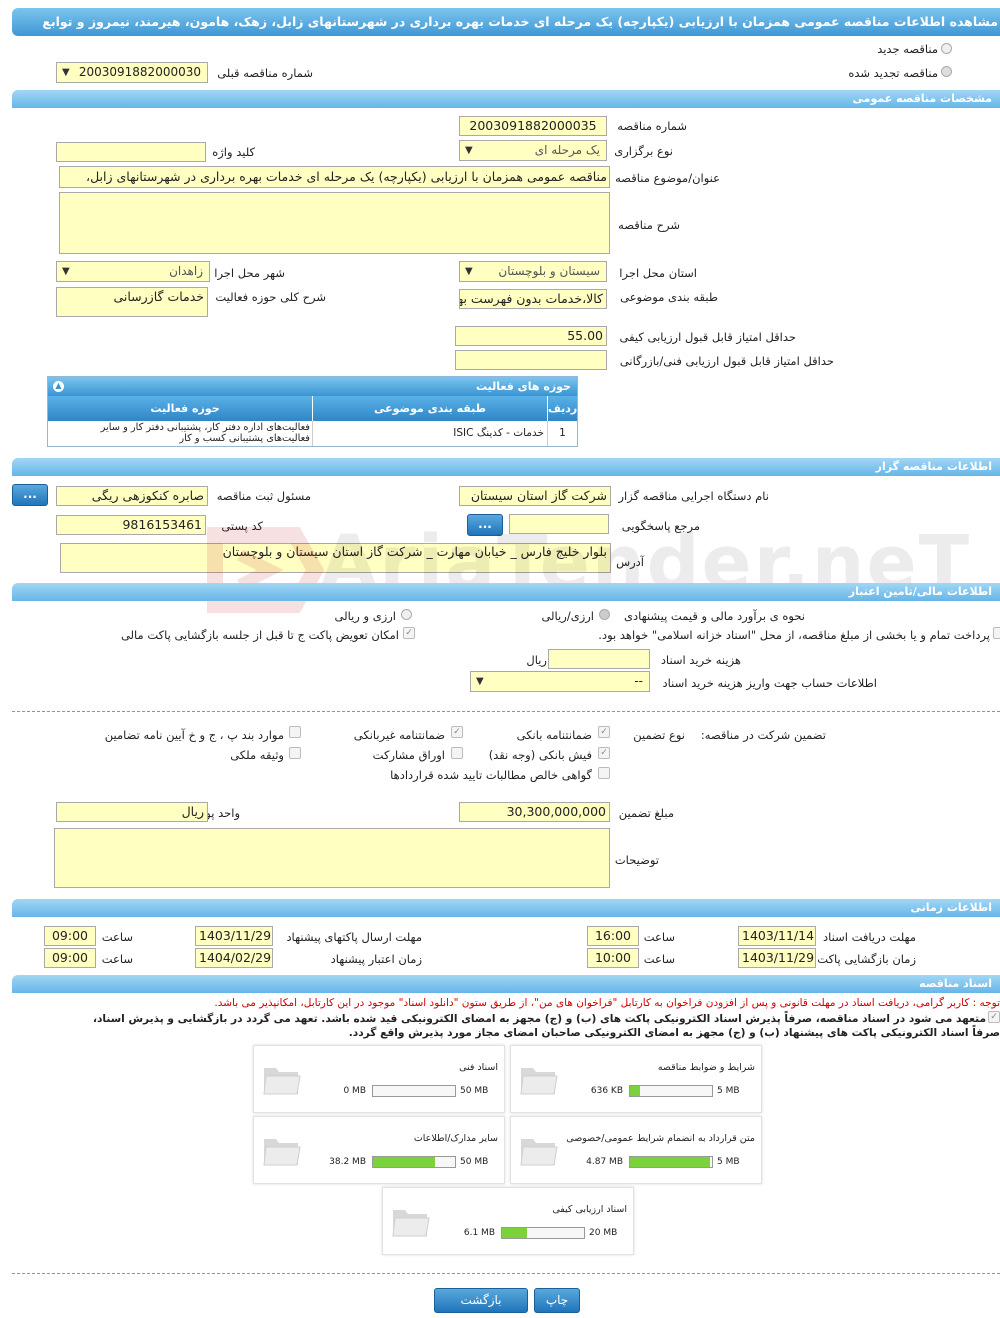 Image resolution: width=1000 pixels, height=1318 pixels. What do you see at coordinates (132, 72) in the screenshot?
I see `prev-number-select: 2003091882000030 ▼` at bounding box center [132, 72].